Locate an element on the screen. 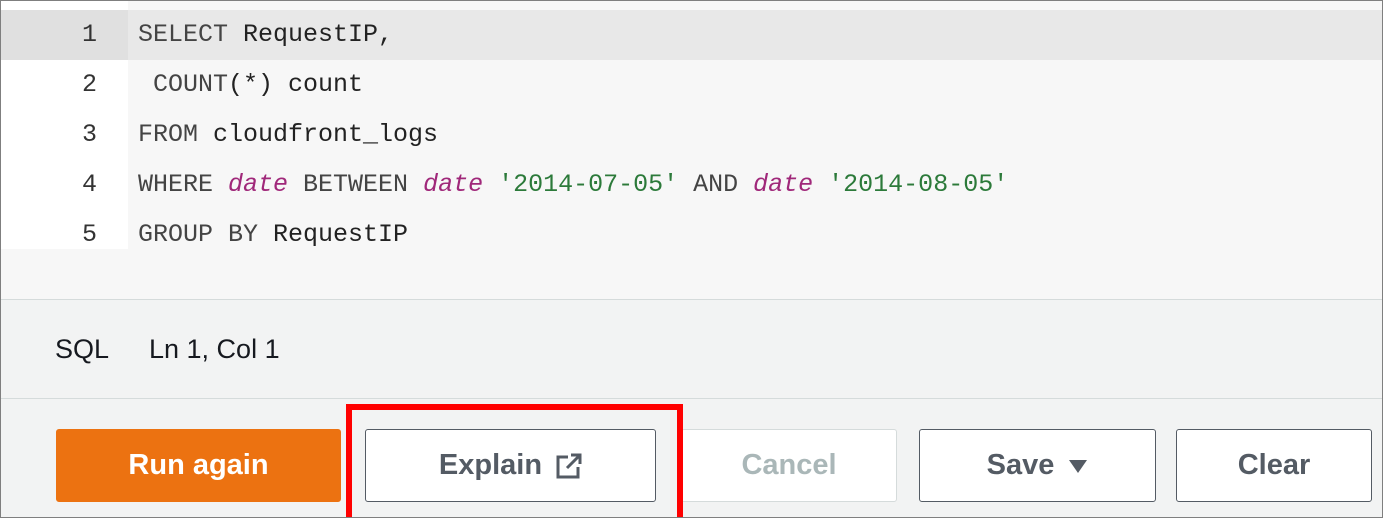  run-again-label: Run again is located at coordinates (198, 465).